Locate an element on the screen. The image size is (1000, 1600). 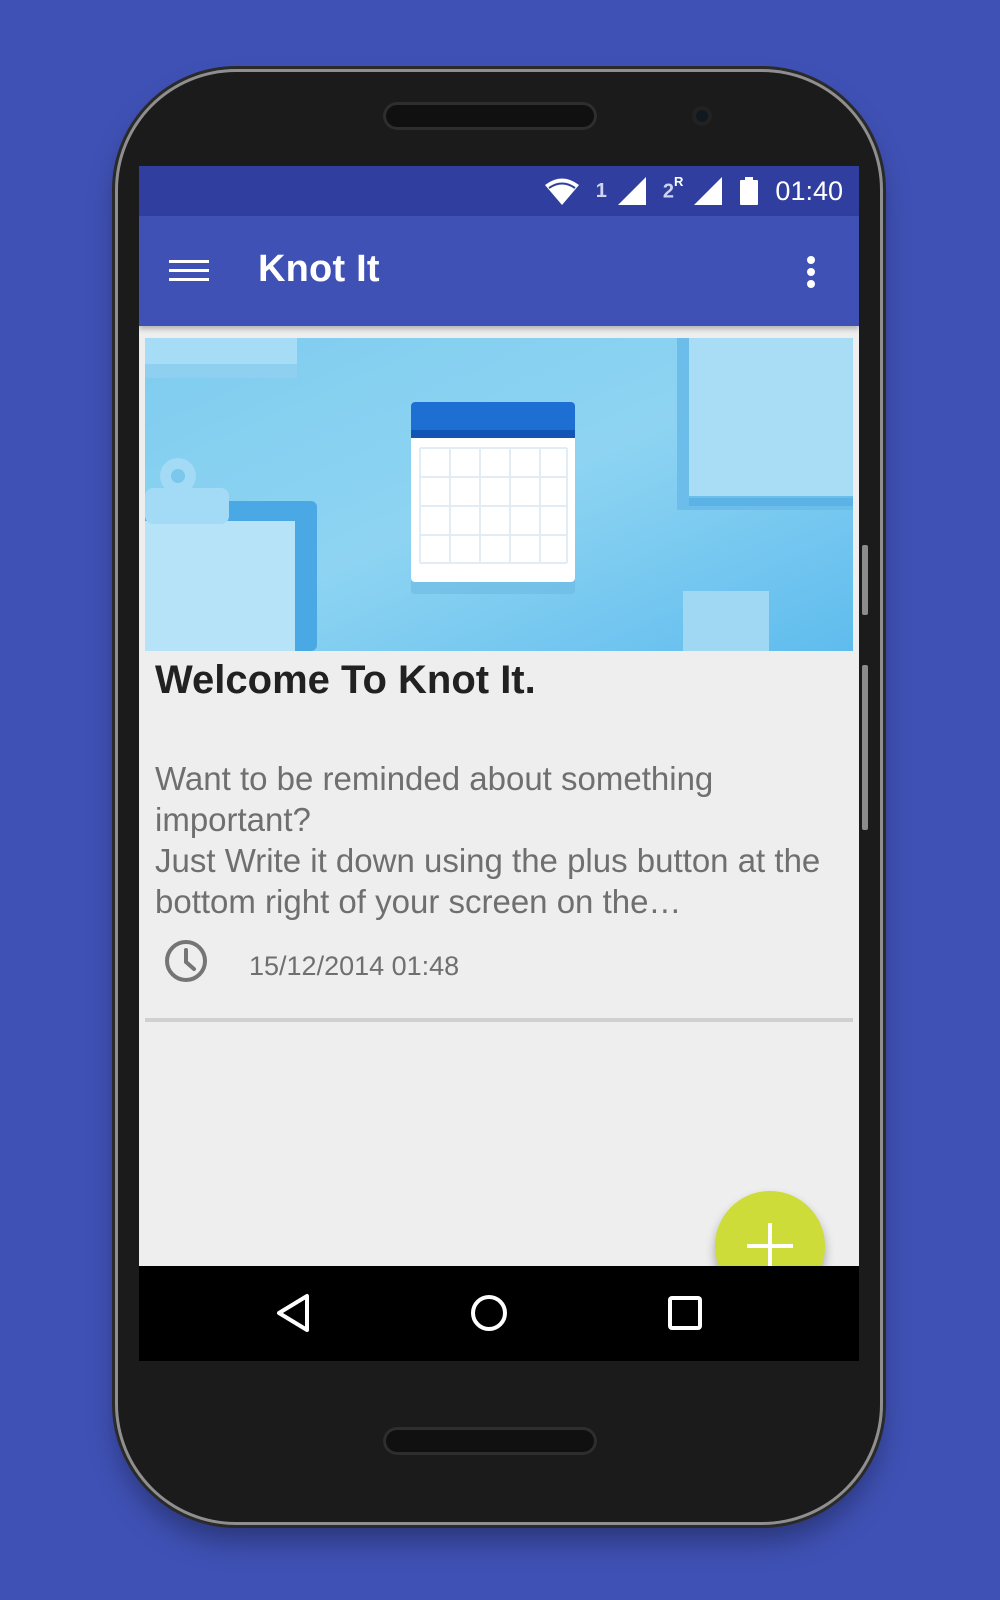
top-speaker is located at coordinates (490, 116).